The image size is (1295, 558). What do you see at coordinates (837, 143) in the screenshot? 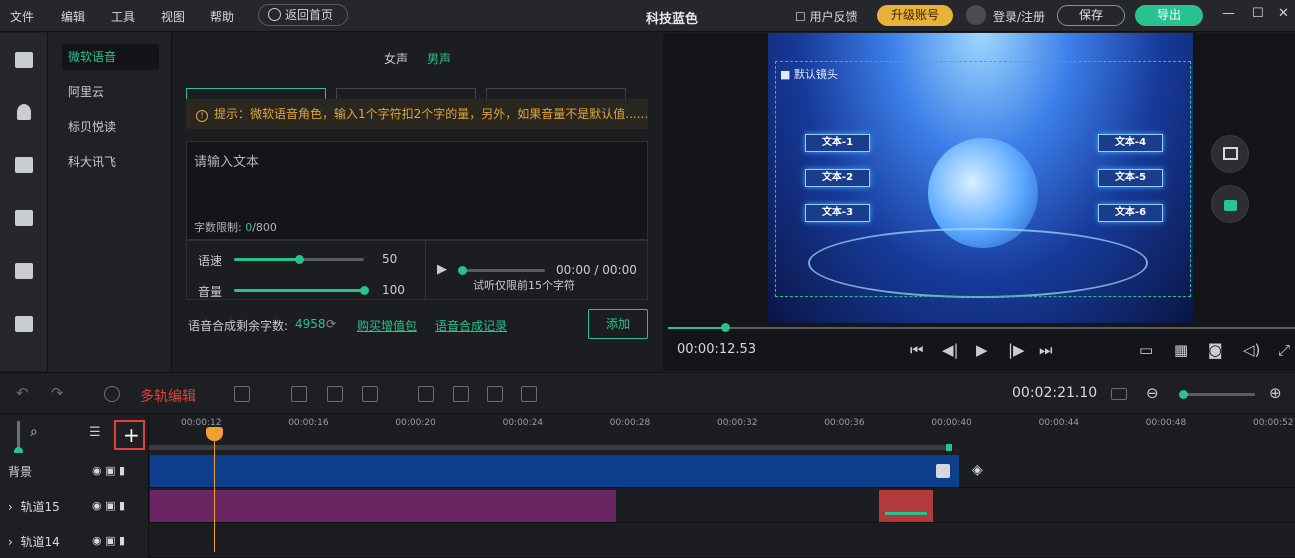
I see `text-box: 文本-1` at bounding box center [837, 143].